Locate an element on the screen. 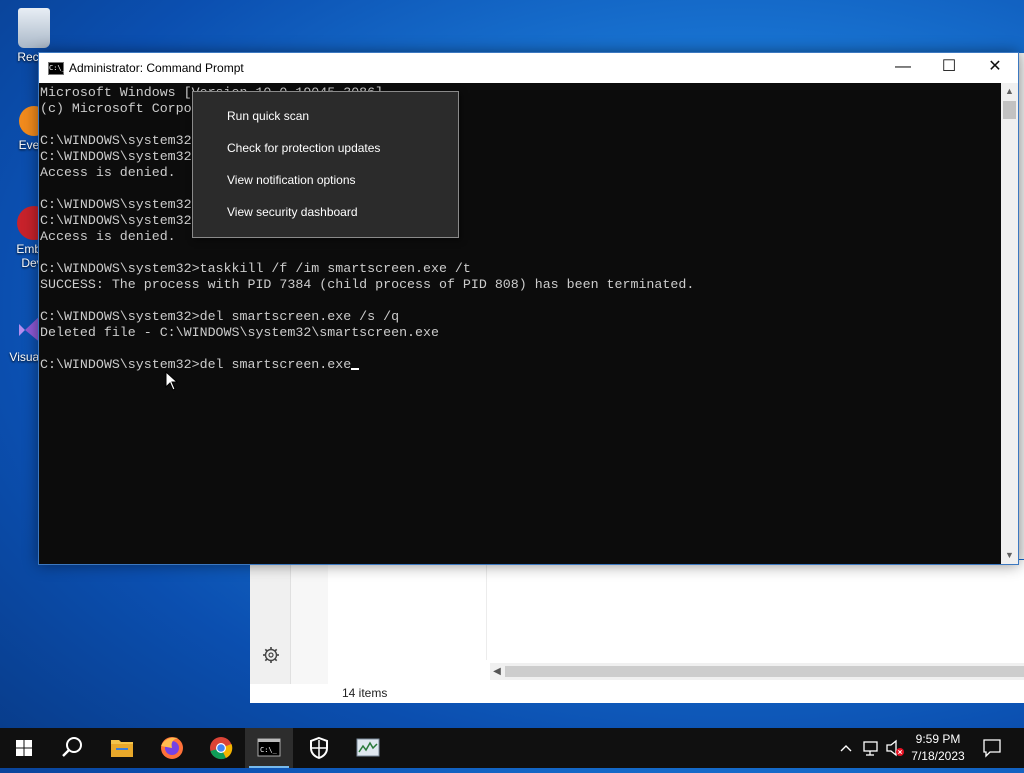 The image size is (1024, 773). menu-item-check-updates: Check for protection updates is located at coordinates (325, 148).